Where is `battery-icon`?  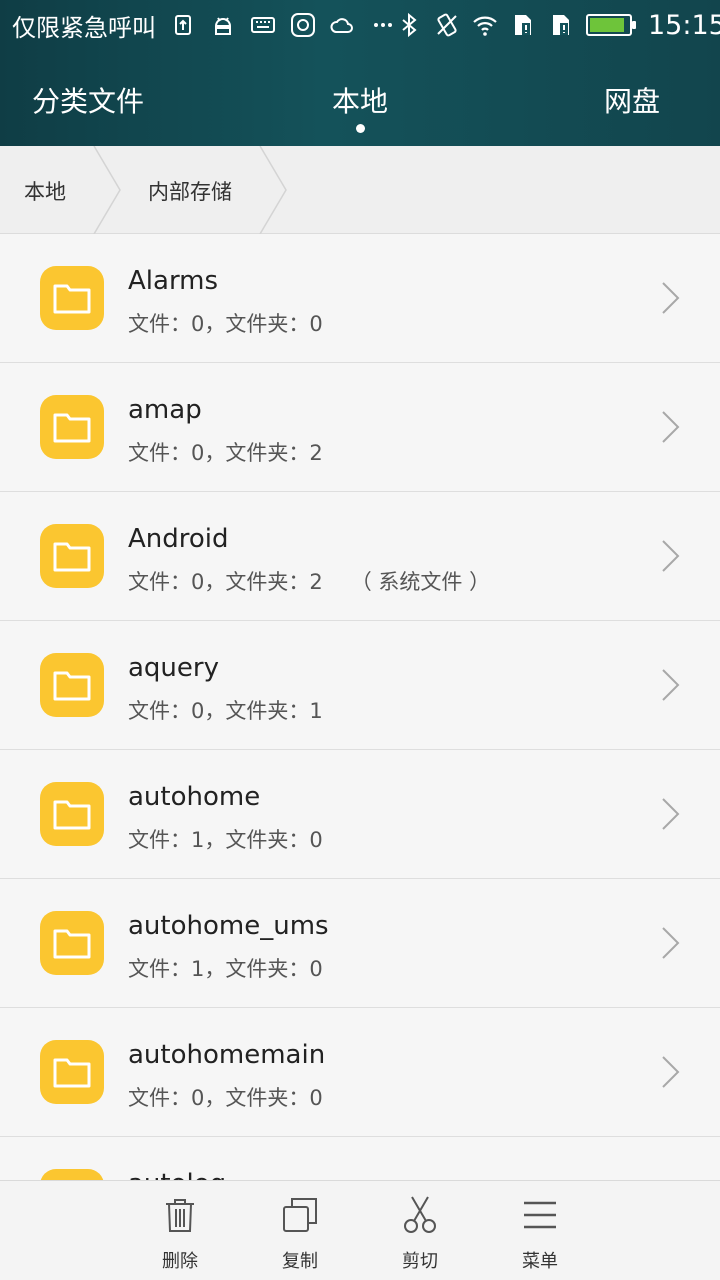
battery-icon is located at coordinates (611, 25).